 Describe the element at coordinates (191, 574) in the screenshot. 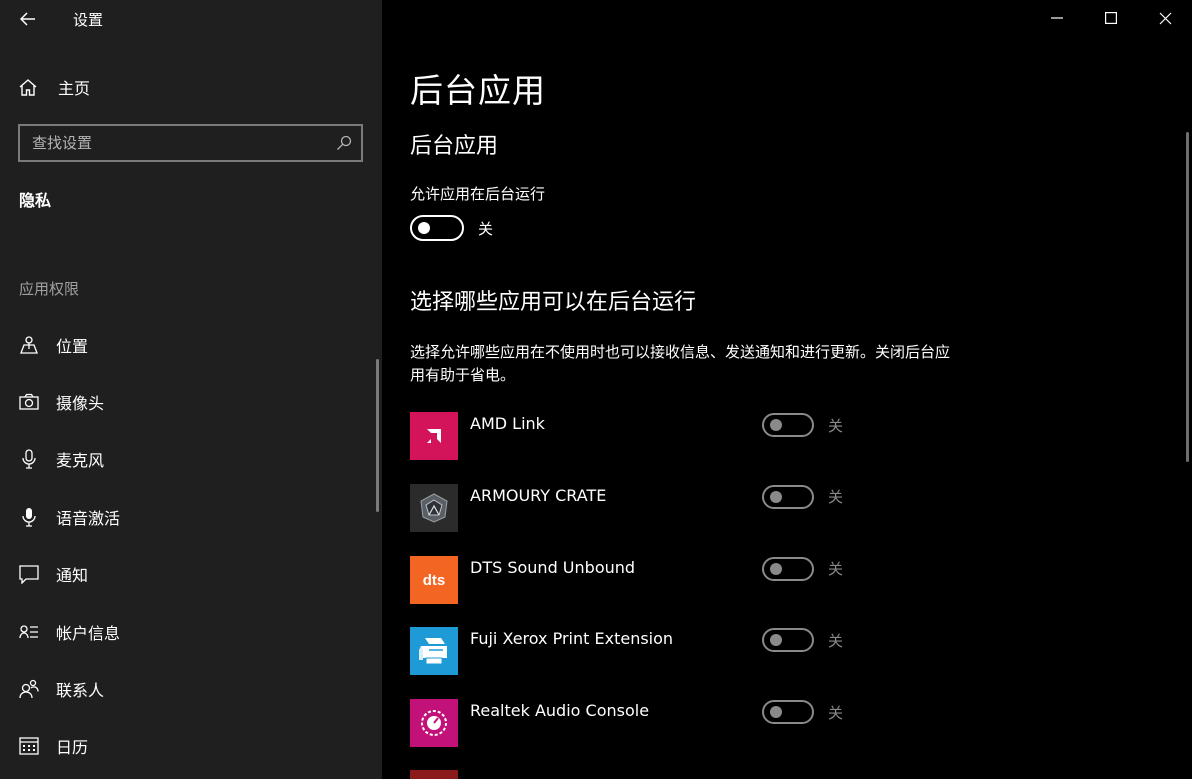

I see `sidebar-item-notifications: 通知` at that location.